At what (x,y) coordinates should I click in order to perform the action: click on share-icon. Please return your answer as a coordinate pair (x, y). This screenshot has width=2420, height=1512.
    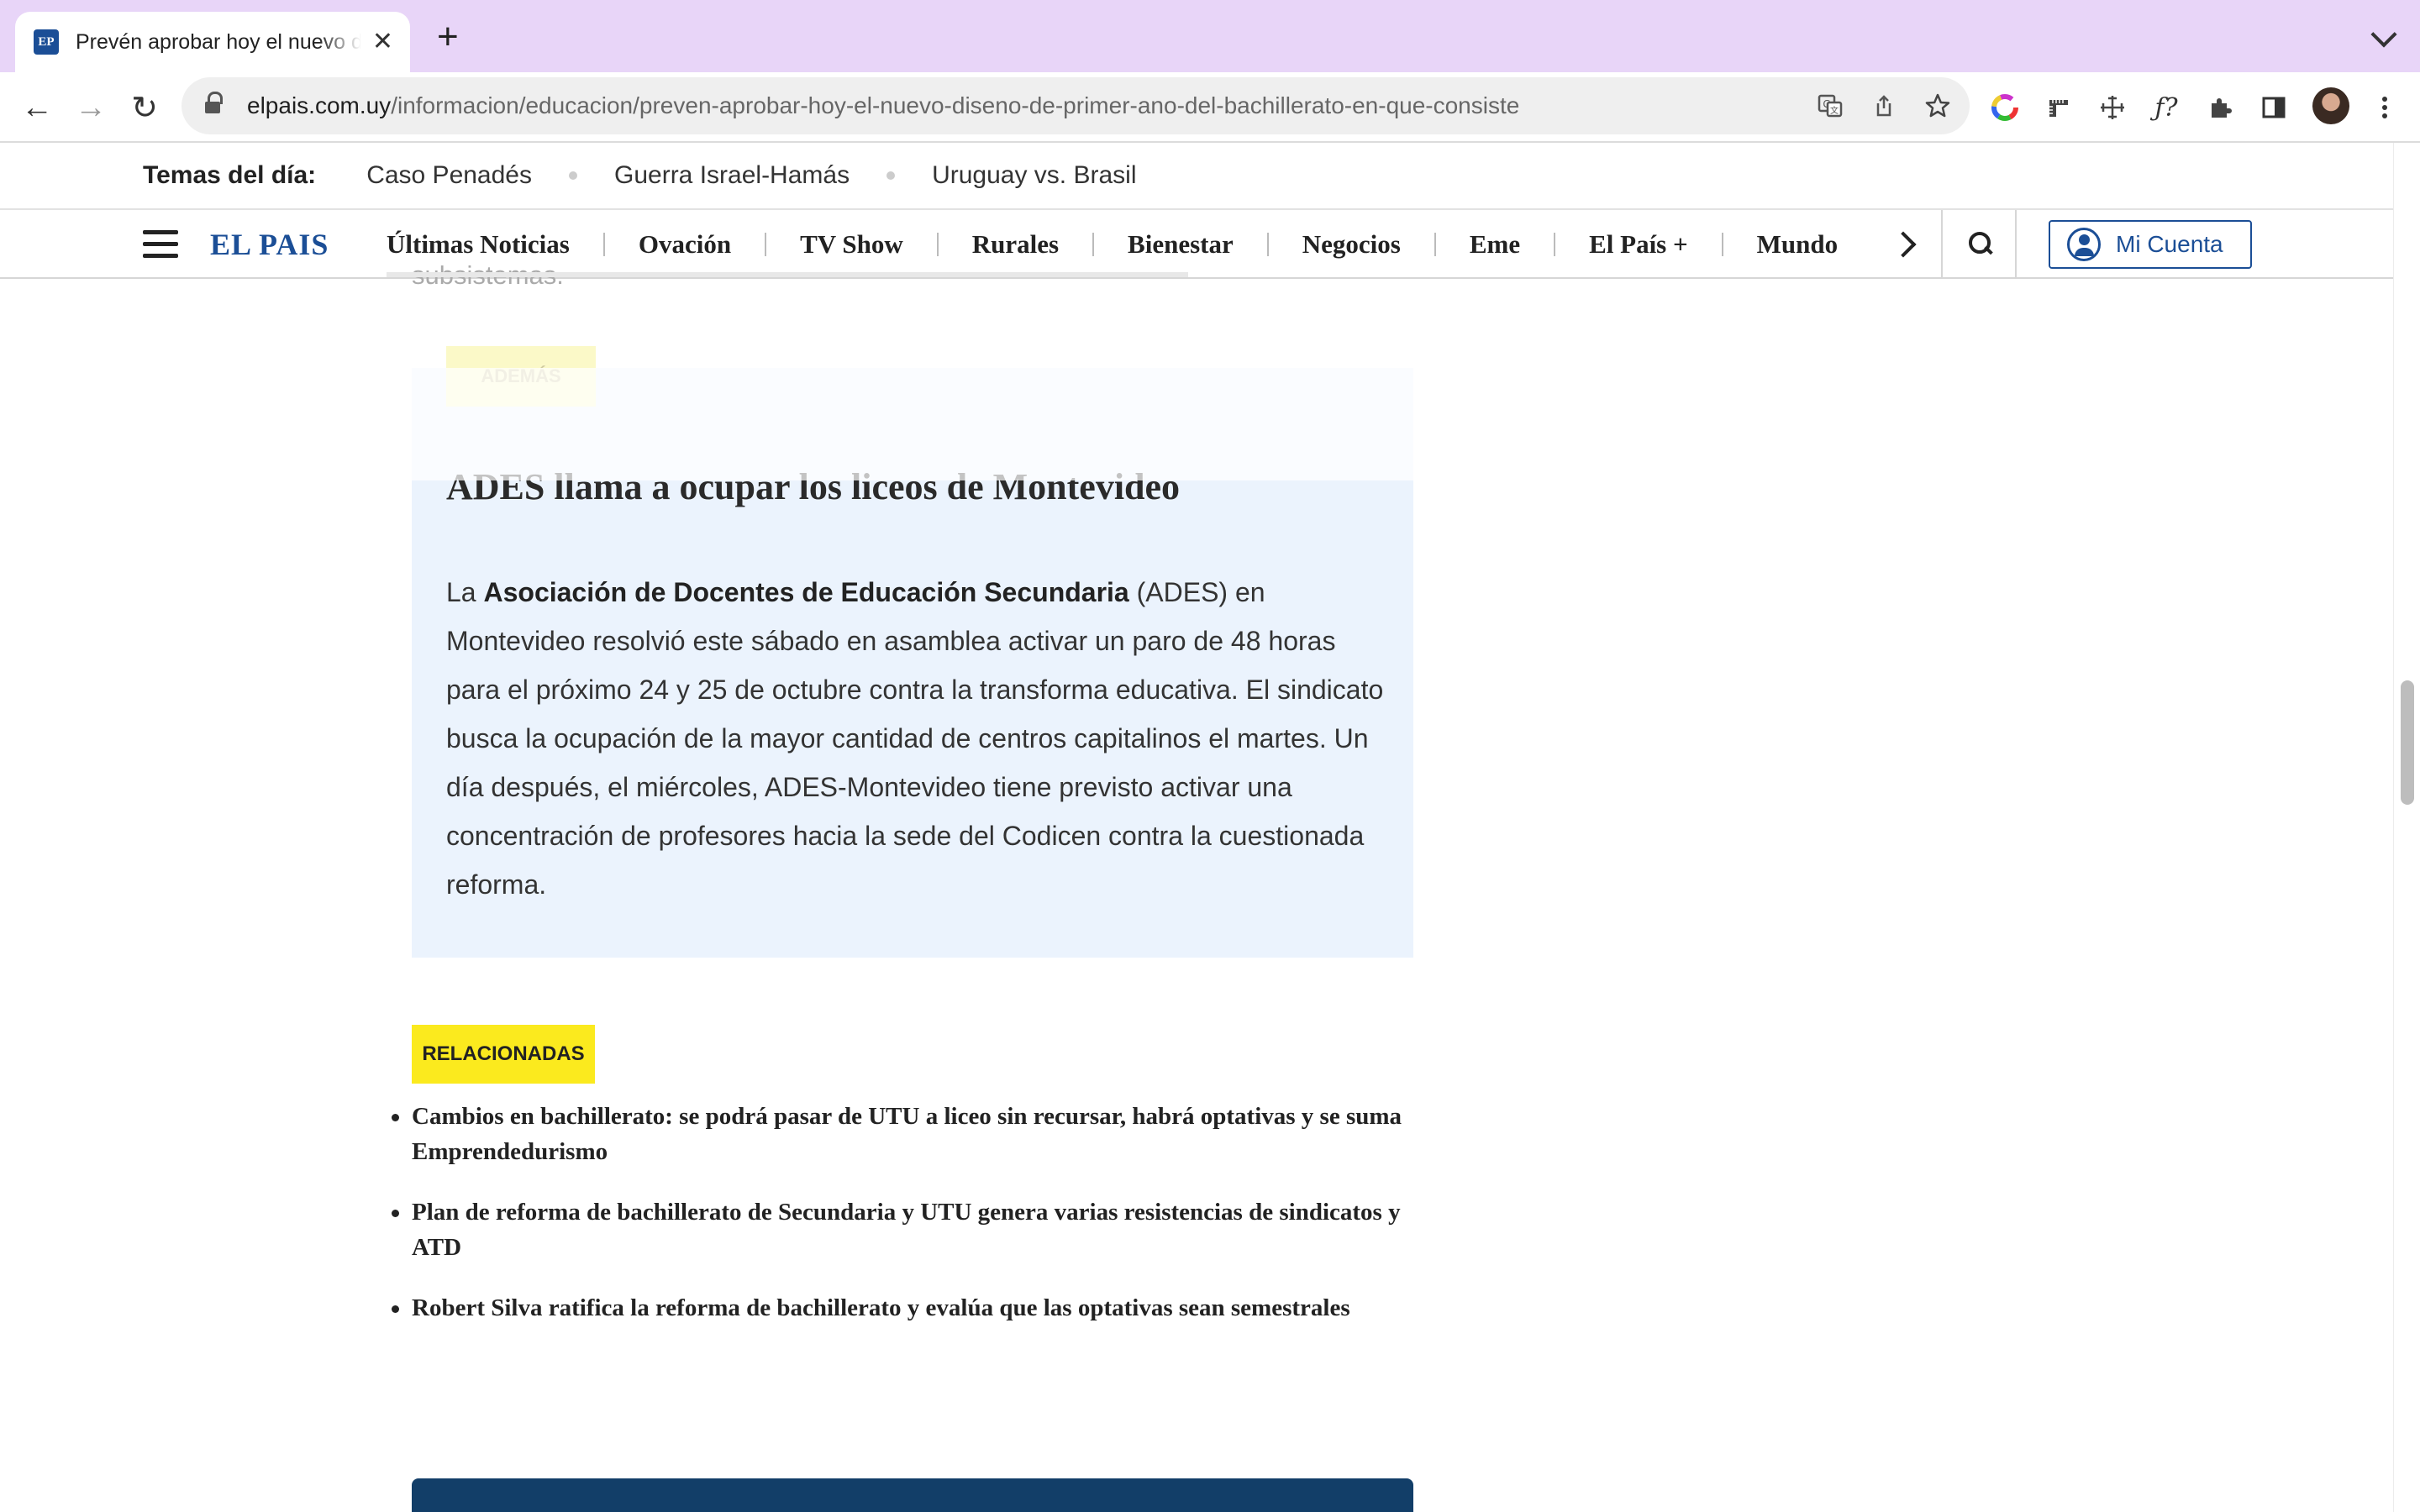
    Looking at the image, I should click on (1884, 106).